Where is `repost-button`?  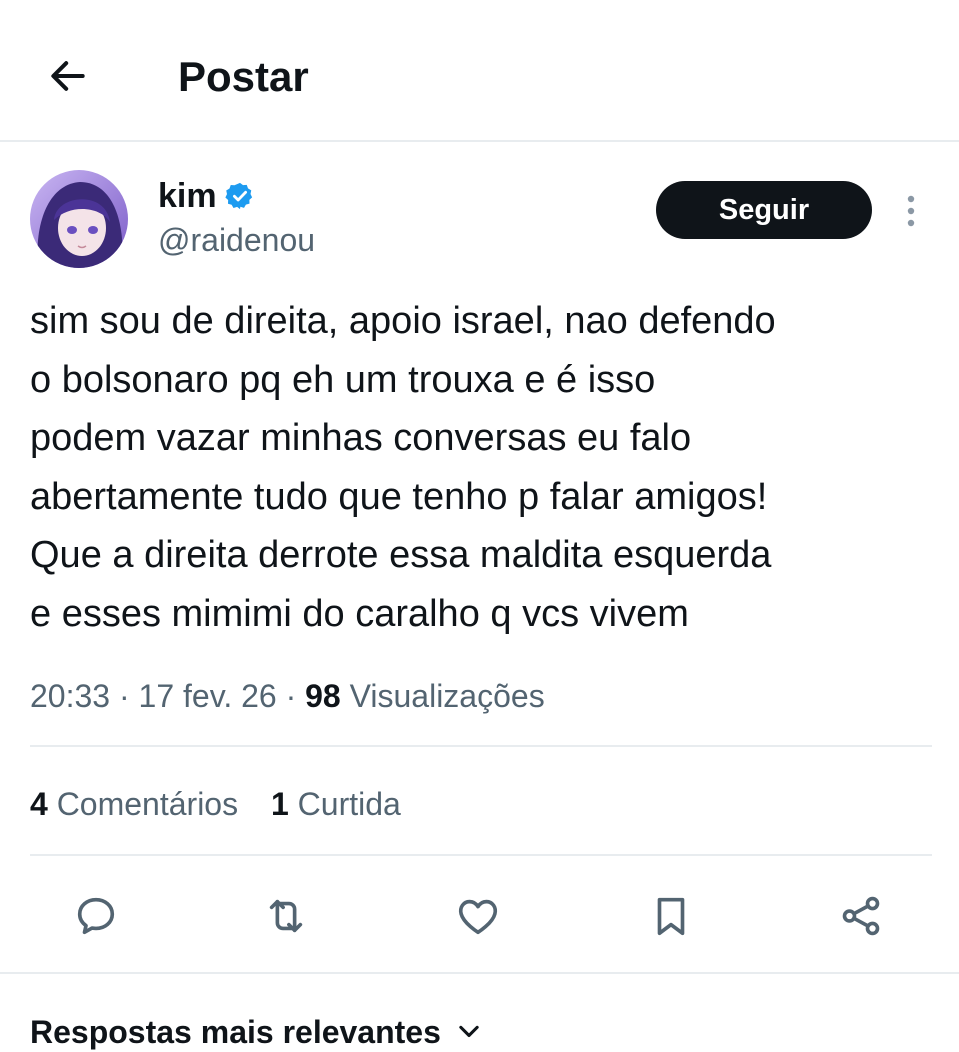
repost-button is located at coordinates (286, 916).